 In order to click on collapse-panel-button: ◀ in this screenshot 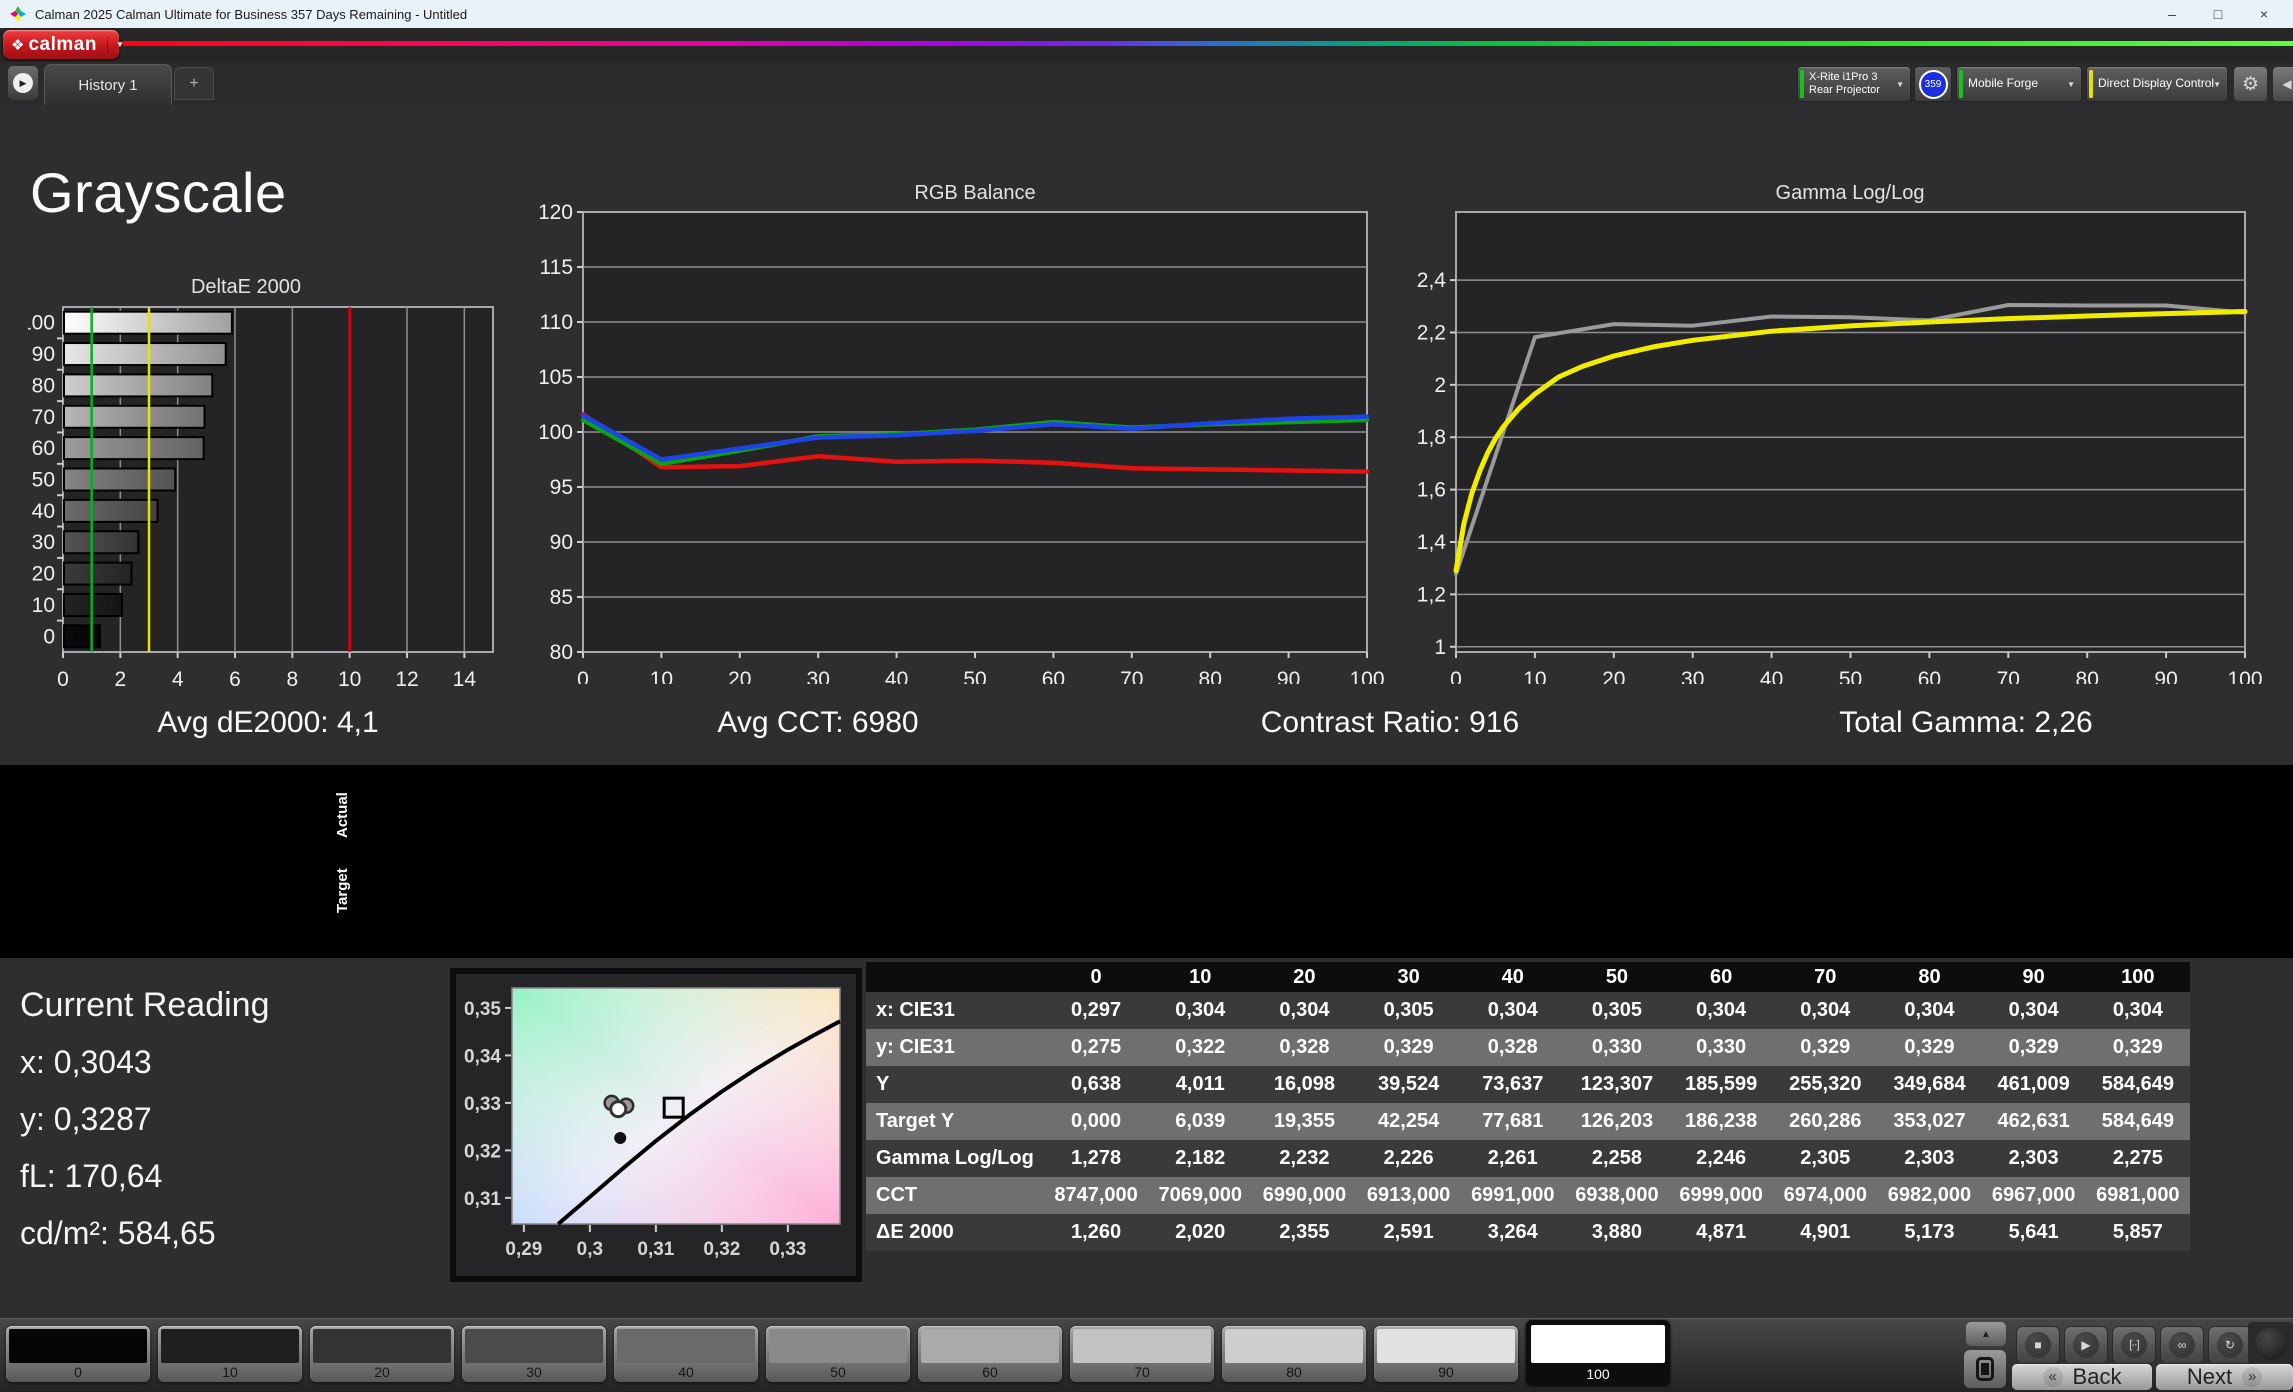, I will do `click(2282, 84)`.